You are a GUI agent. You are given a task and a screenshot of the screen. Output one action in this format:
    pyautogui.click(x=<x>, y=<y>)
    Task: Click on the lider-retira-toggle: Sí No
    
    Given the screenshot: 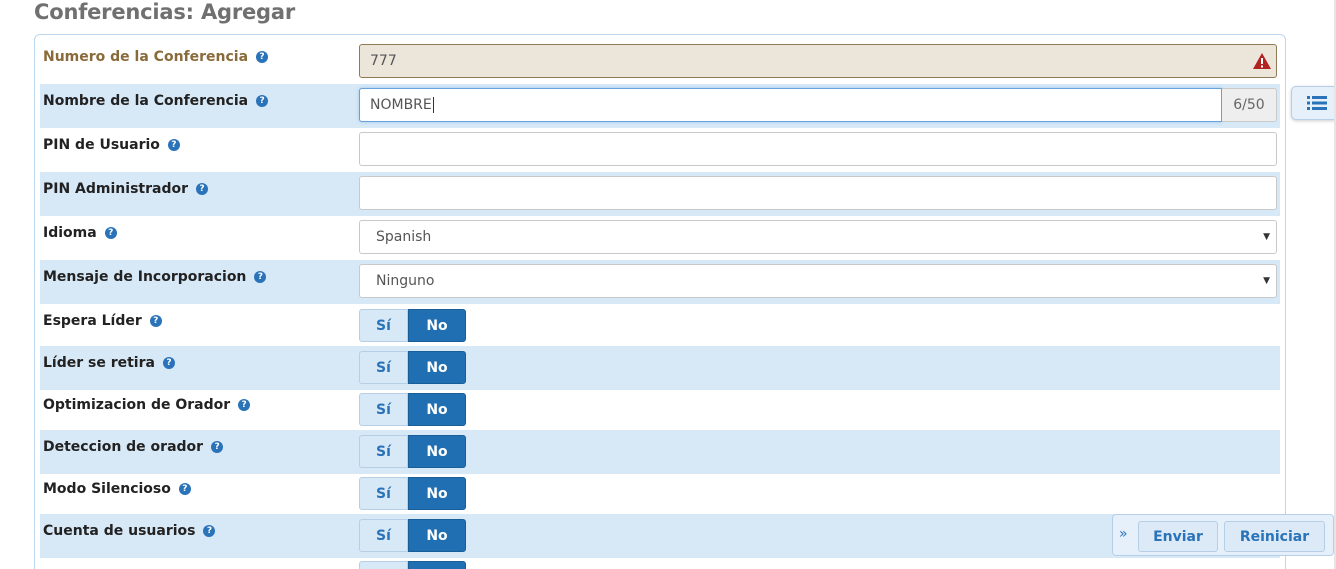 What is the action you would take?
    pyautogui.click(x=412, y=368)
    